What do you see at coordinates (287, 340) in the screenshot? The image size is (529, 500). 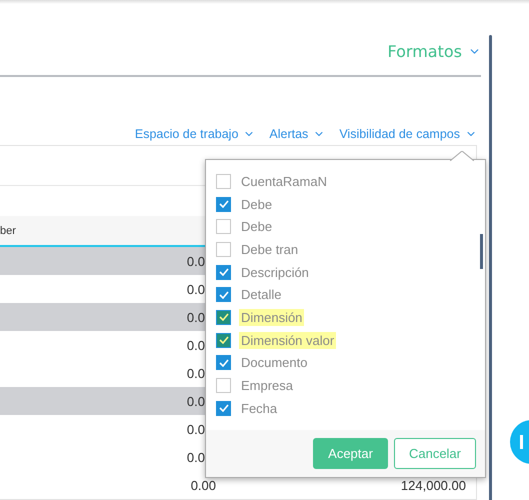 I see `field-label: Dimensión valor` at bounding box center [287, 340].